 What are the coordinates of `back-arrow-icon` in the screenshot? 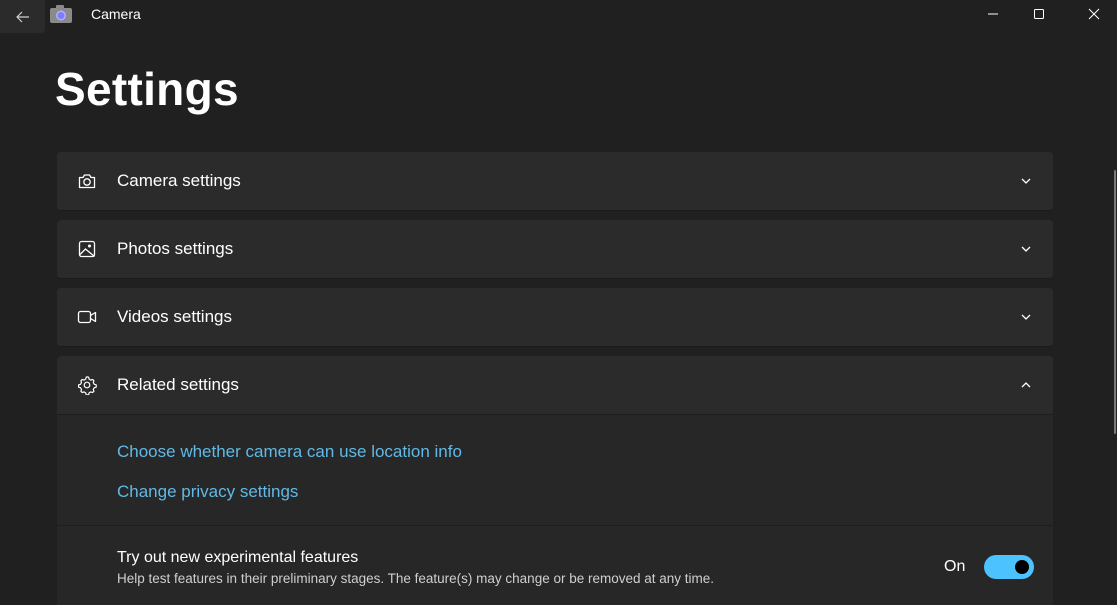 It's located at (22, 16).